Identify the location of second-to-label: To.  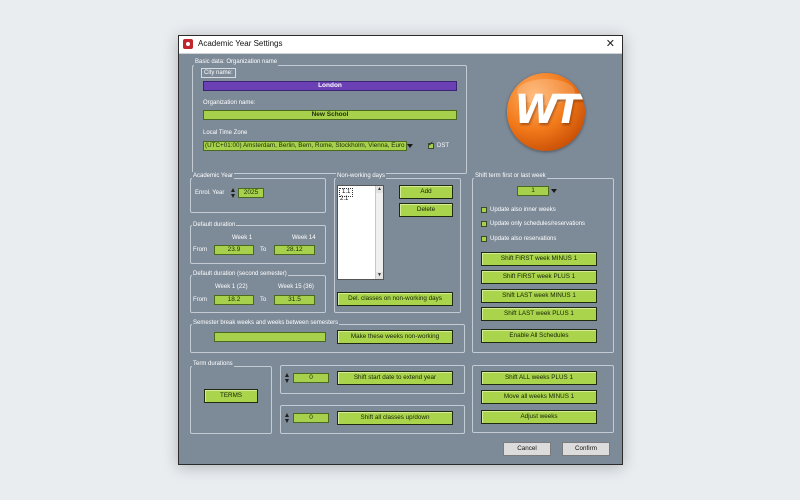
(263, 300).